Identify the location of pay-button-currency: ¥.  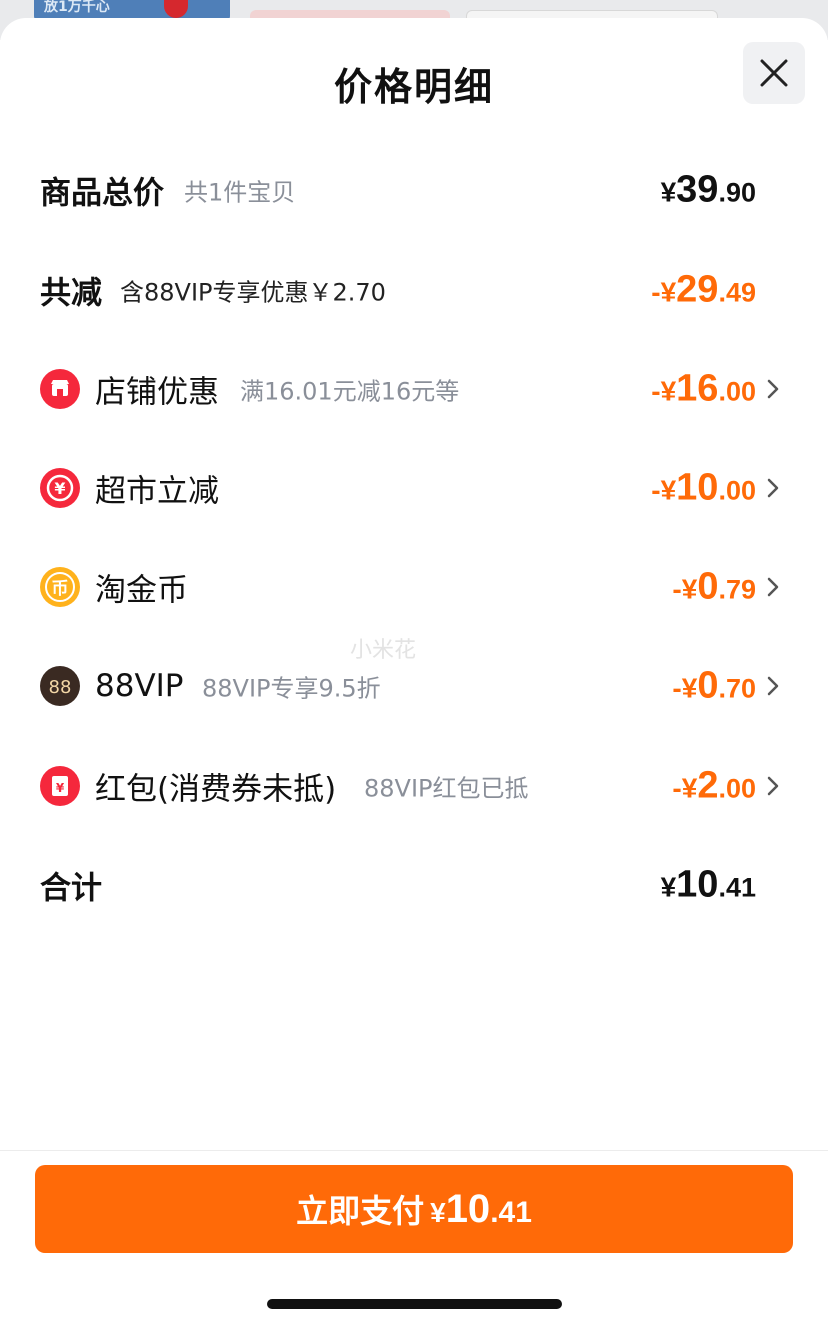
(438, 1212).